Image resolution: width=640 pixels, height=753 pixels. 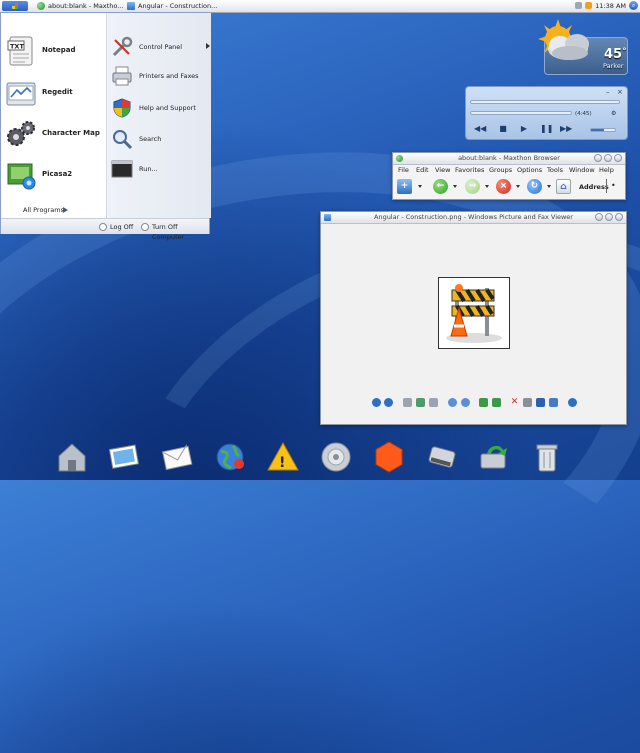 What do you see at coordinates (116, 227) in the screenshot?
I see `log-off-button: Log Off` at bounding box center [116, 227].